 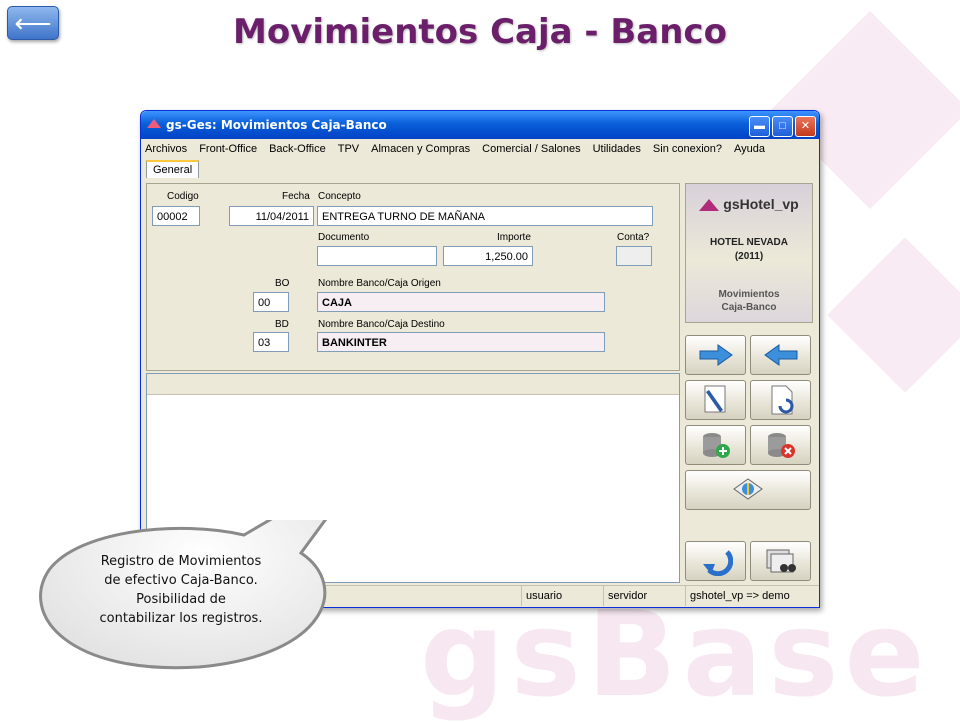 I want to click on window-titlebar: gs-Ges: Movimientos Caja-Banco ▬ □ ✕, so click(x=480, y=125).